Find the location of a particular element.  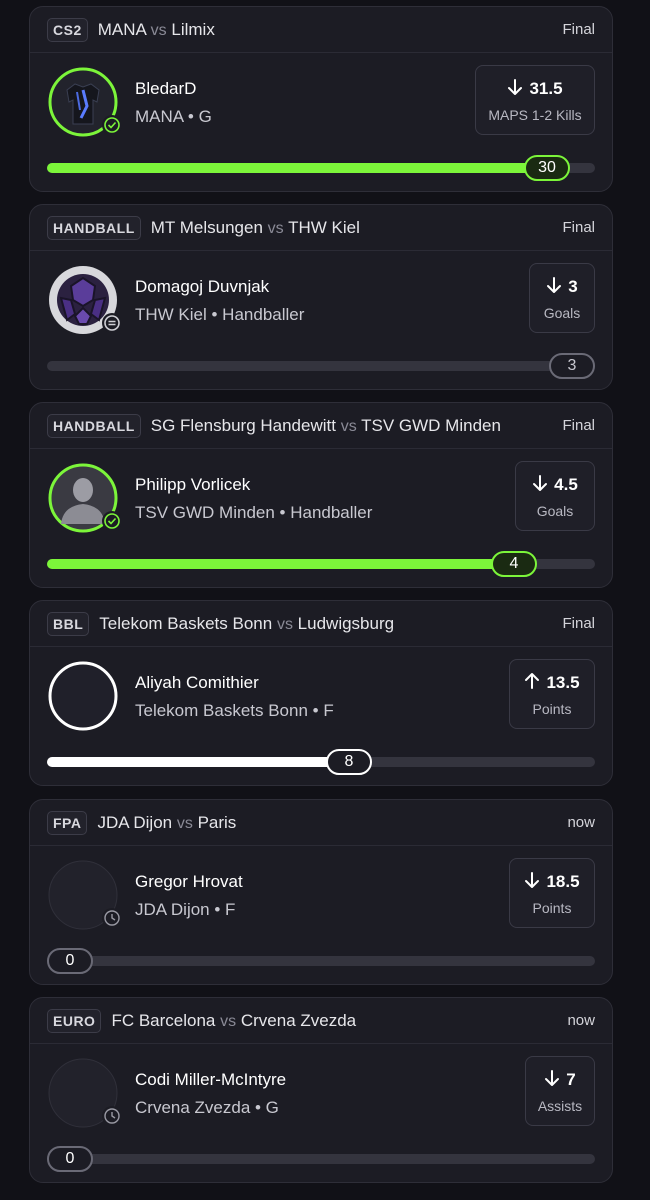

team-b: Ludwigsburg is located at coordinates (346, 623).